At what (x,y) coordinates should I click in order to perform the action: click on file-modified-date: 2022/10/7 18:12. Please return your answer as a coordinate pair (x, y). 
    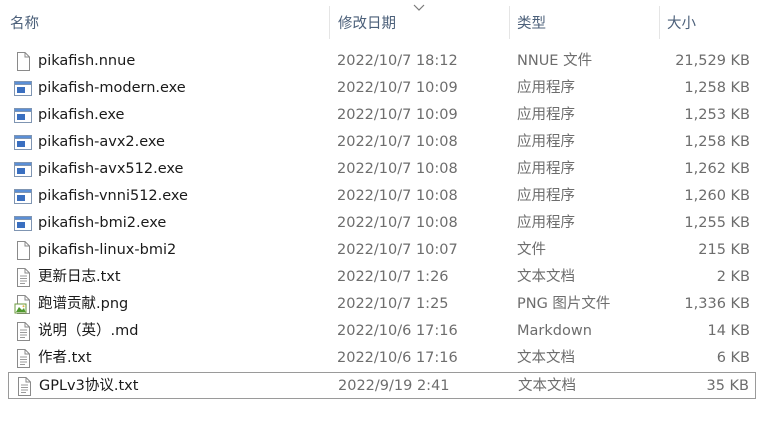
    Looking at the image, I should click on (397, 61).